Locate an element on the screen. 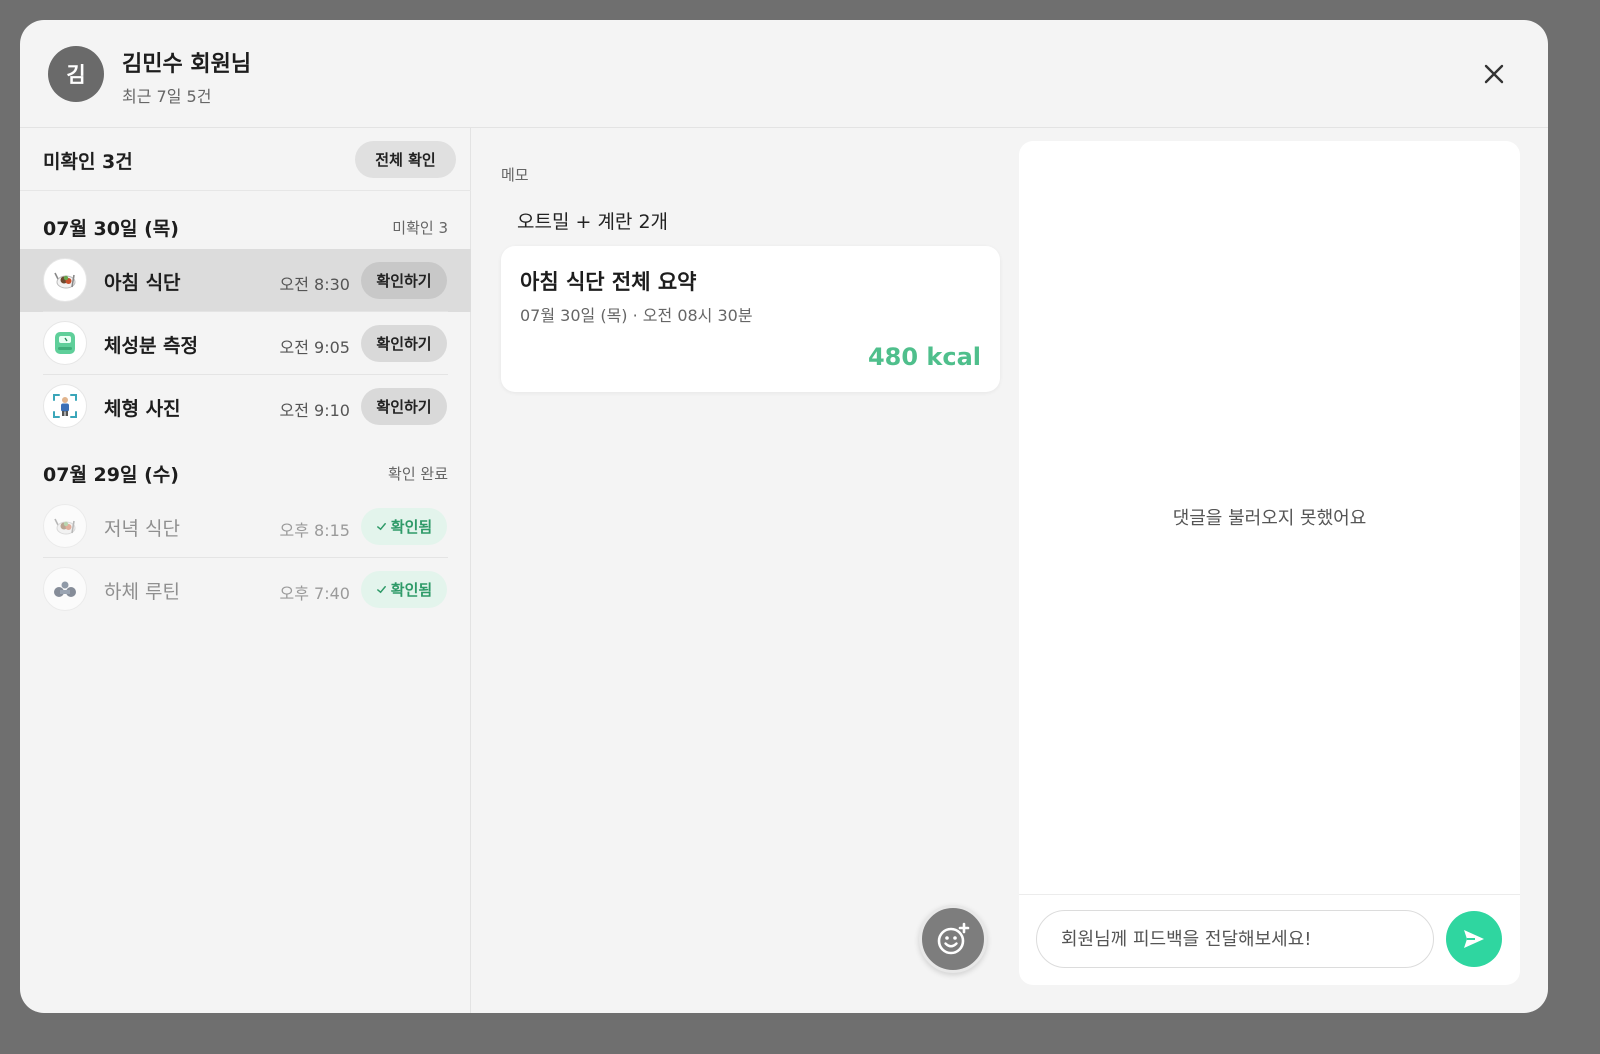 The image size is (1600, 1054). dumbbell-icon is located at coordinates (65, 589).